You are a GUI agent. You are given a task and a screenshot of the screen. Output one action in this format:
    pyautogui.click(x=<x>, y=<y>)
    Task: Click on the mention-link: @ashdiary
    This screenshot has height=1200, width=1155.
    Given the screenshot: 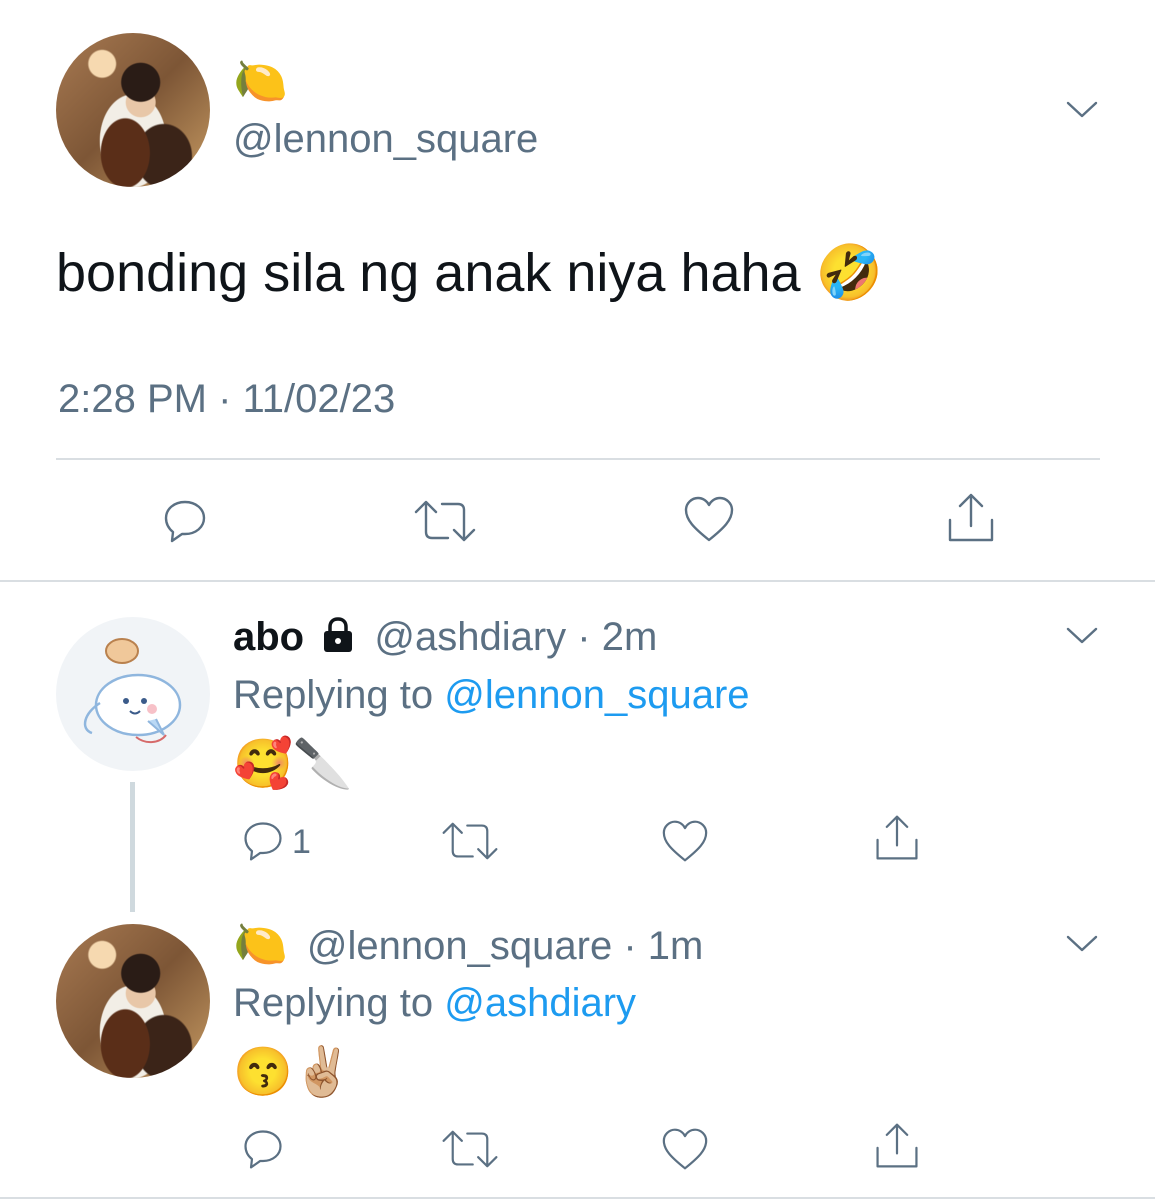 What is the action you would take?
    pyautogui.click(x=540, y=1003)
    